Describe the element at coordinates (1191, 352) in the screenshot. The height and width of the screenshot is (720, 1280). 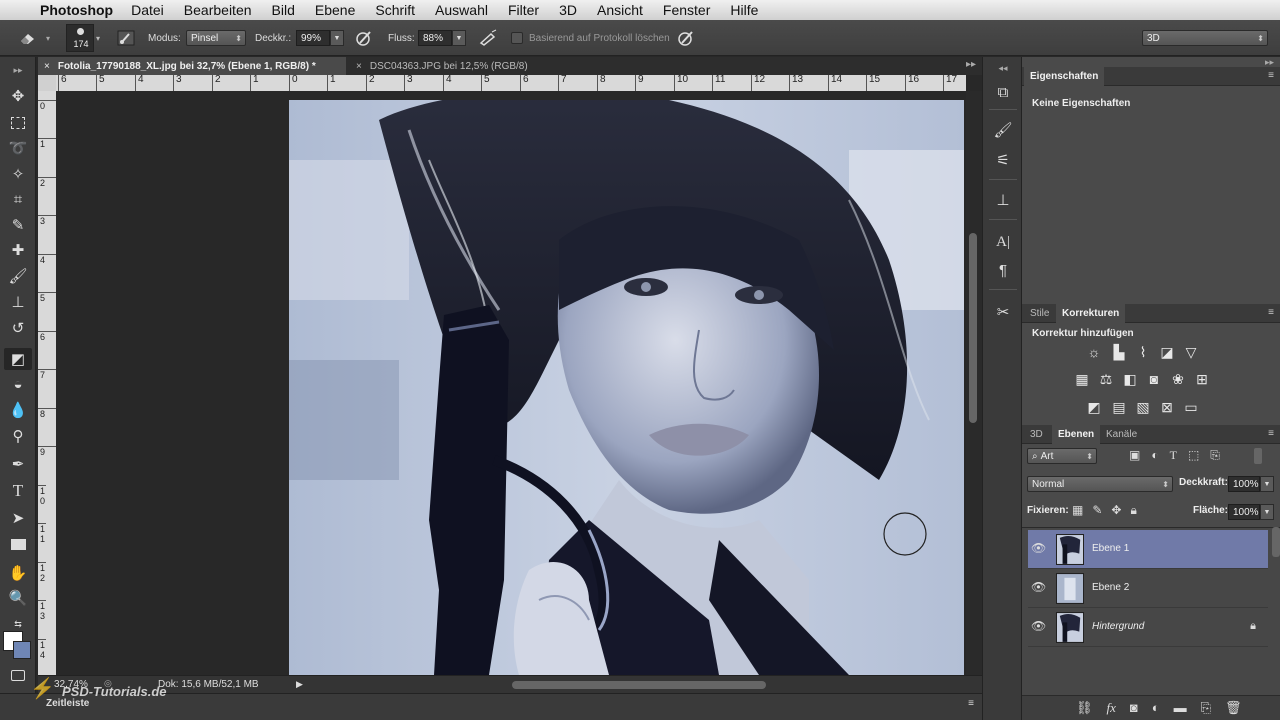
I see `gradient-triangle-icon: ▽` at that location.